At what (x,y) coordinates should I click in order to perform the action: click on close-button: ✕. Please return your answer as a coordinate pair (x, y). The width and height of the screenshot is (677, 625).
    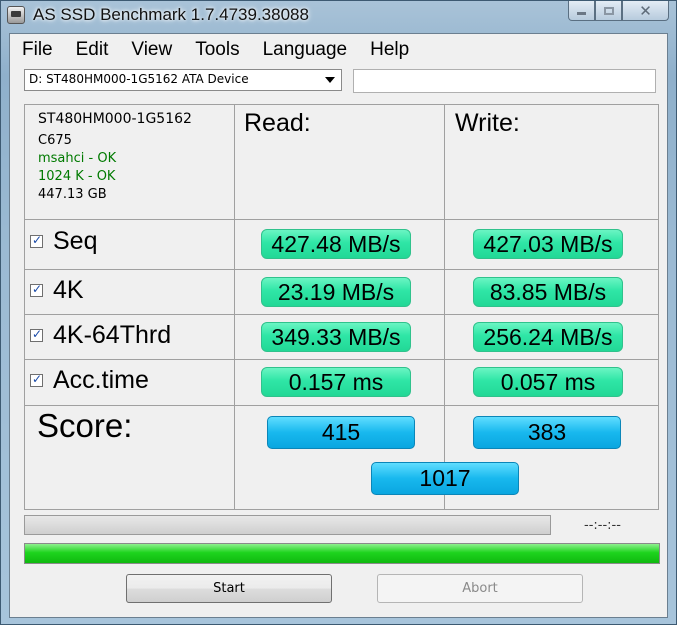
    Looking at the image, I should click on (645, 11).